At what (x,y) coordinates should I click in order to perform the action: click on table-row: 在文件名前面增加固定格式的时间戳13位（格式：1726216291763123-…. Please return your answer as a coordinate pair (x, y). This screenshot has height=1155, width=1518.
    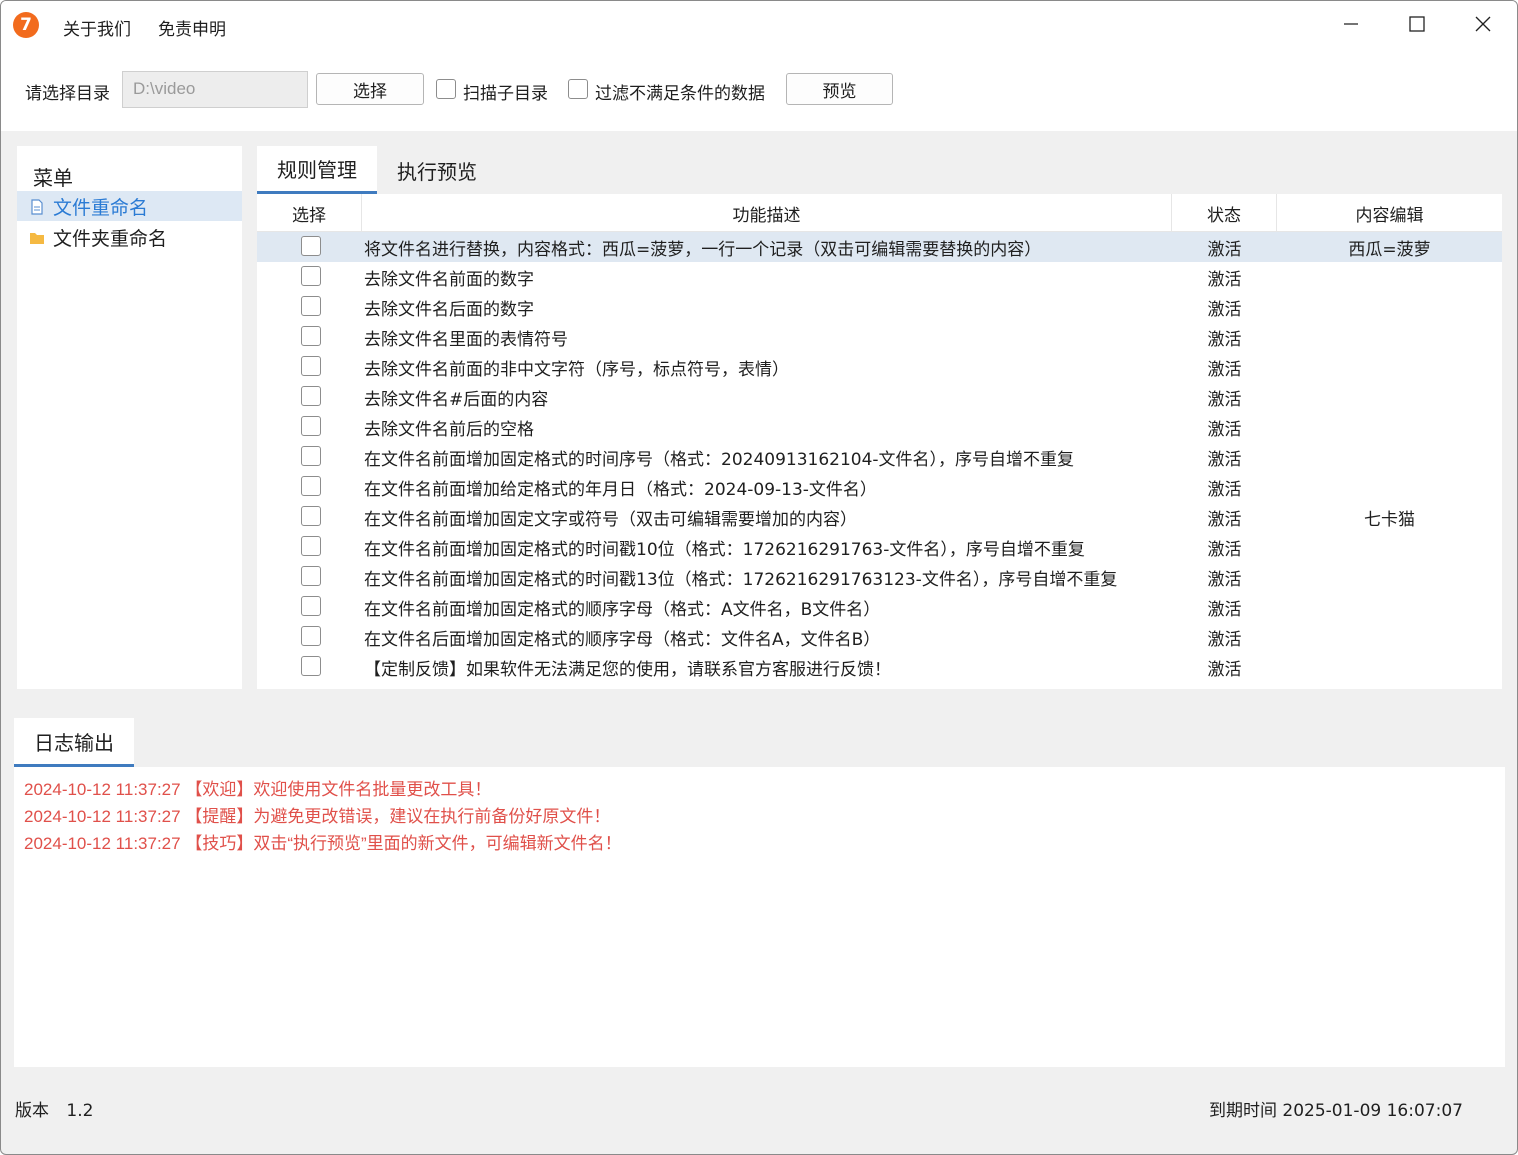
    Looking at the image, I should click on (879, 577).